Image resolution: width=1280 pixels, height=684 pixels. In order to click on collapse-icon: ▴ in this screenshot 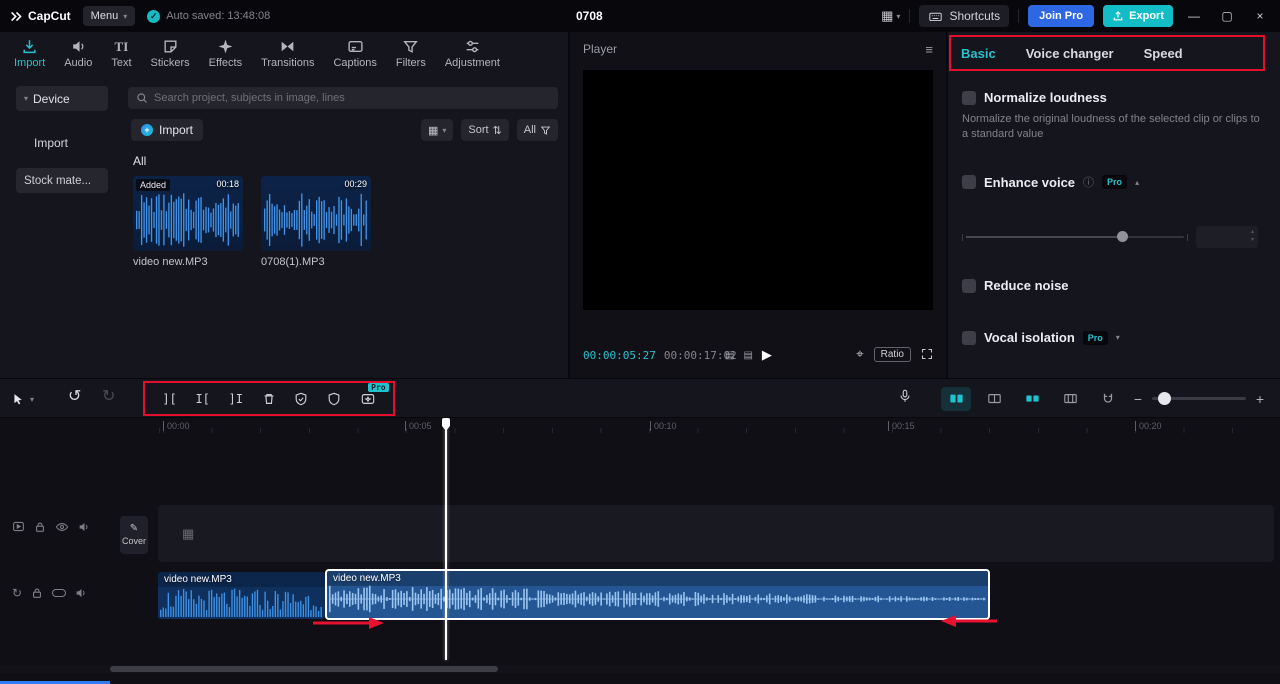, I will do `click(1137, 182)`.